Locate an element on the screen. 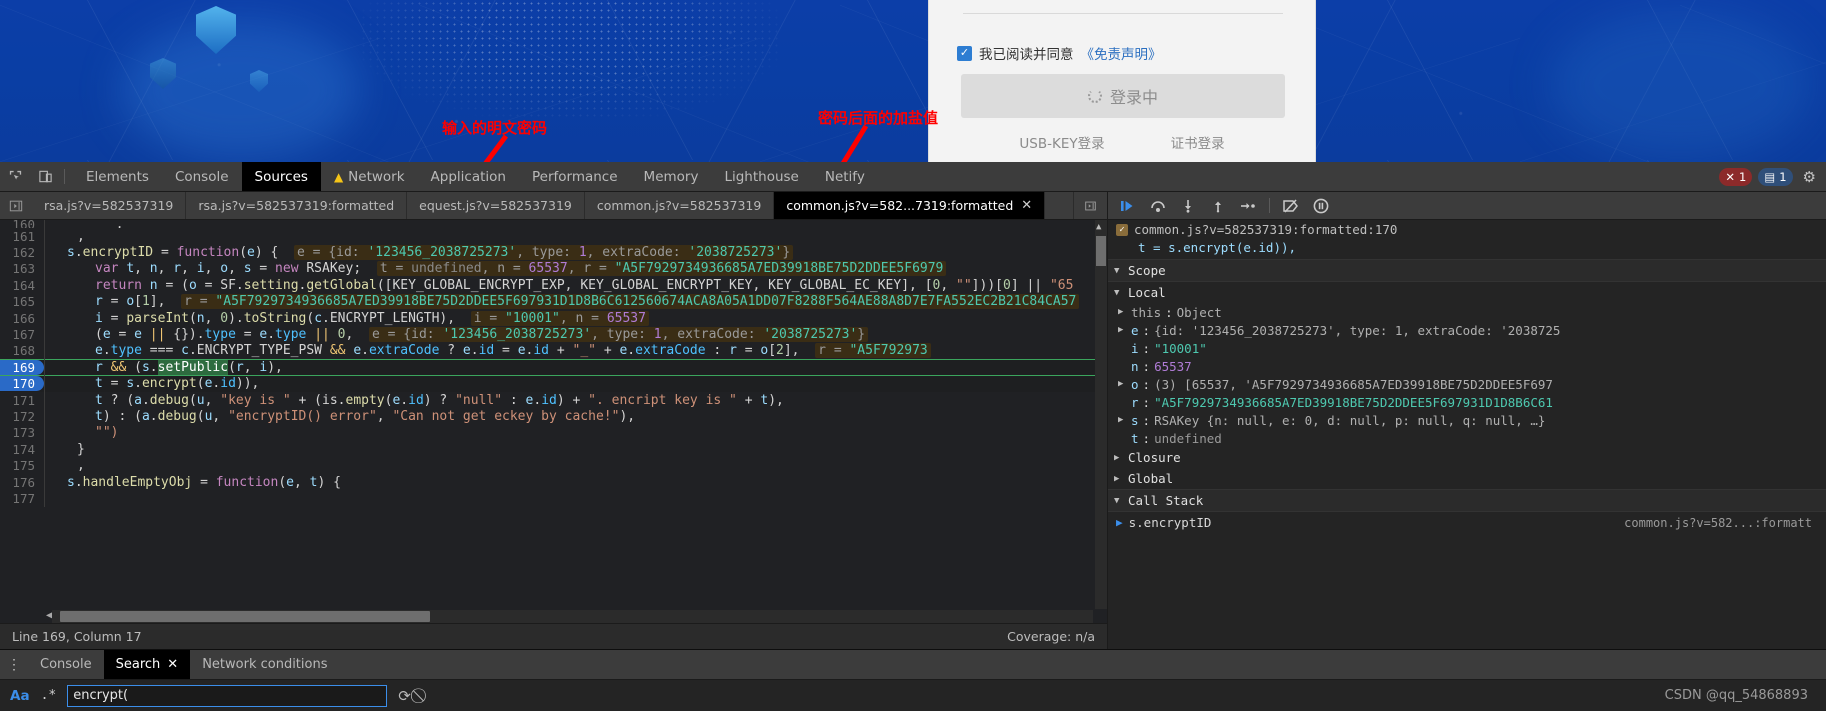 The width and height of the screenshot is (1826, 711). tab-network: ▲ Network is located at coordinates (369, 176).